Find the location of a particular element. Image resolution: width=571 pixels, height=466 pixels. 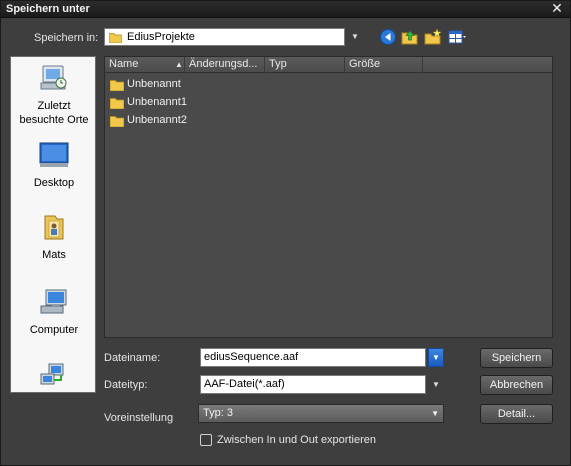

place-network is located at coordinates (53, 376).